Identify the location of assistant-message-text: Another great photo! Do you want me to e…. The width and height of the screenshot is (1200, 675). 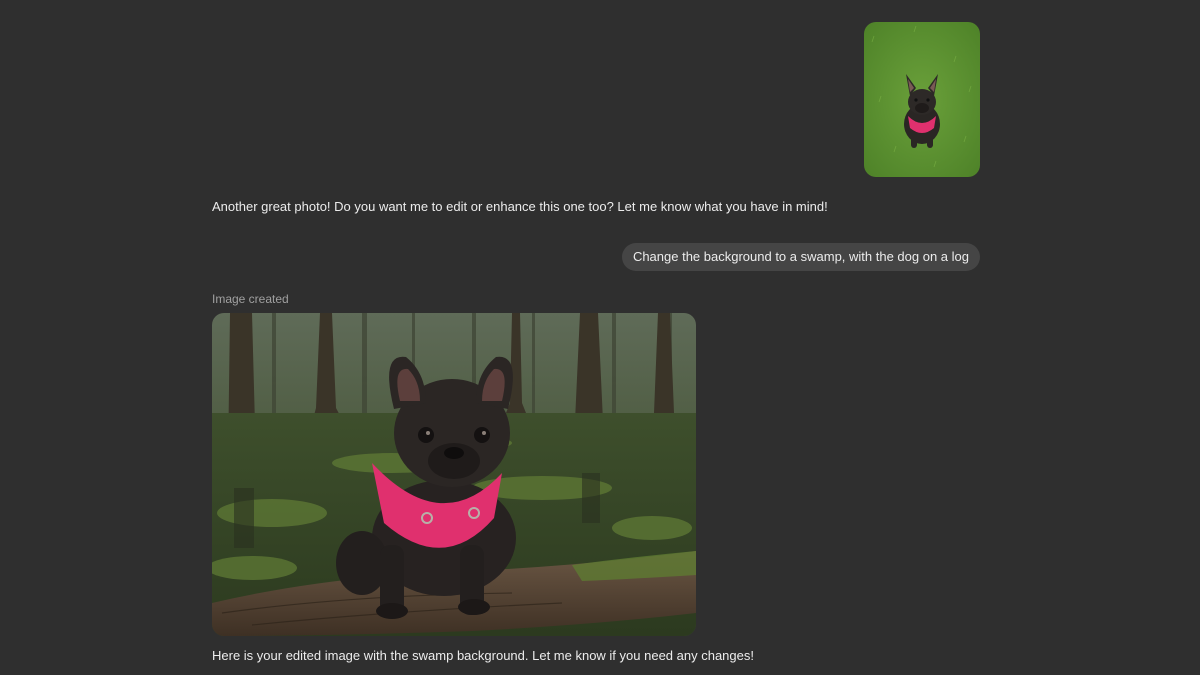
(520, 206).